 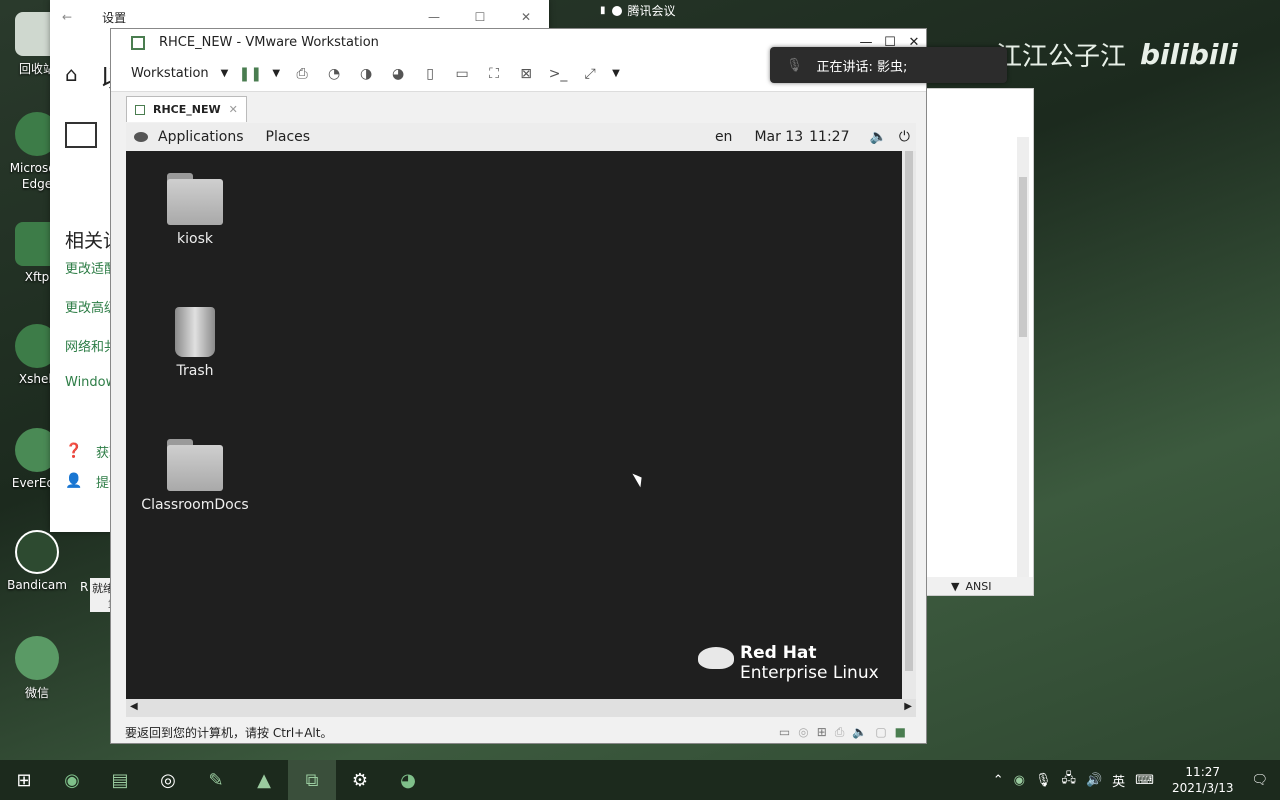 I want to click on message-icon: ■, so click(x=900, y=732).